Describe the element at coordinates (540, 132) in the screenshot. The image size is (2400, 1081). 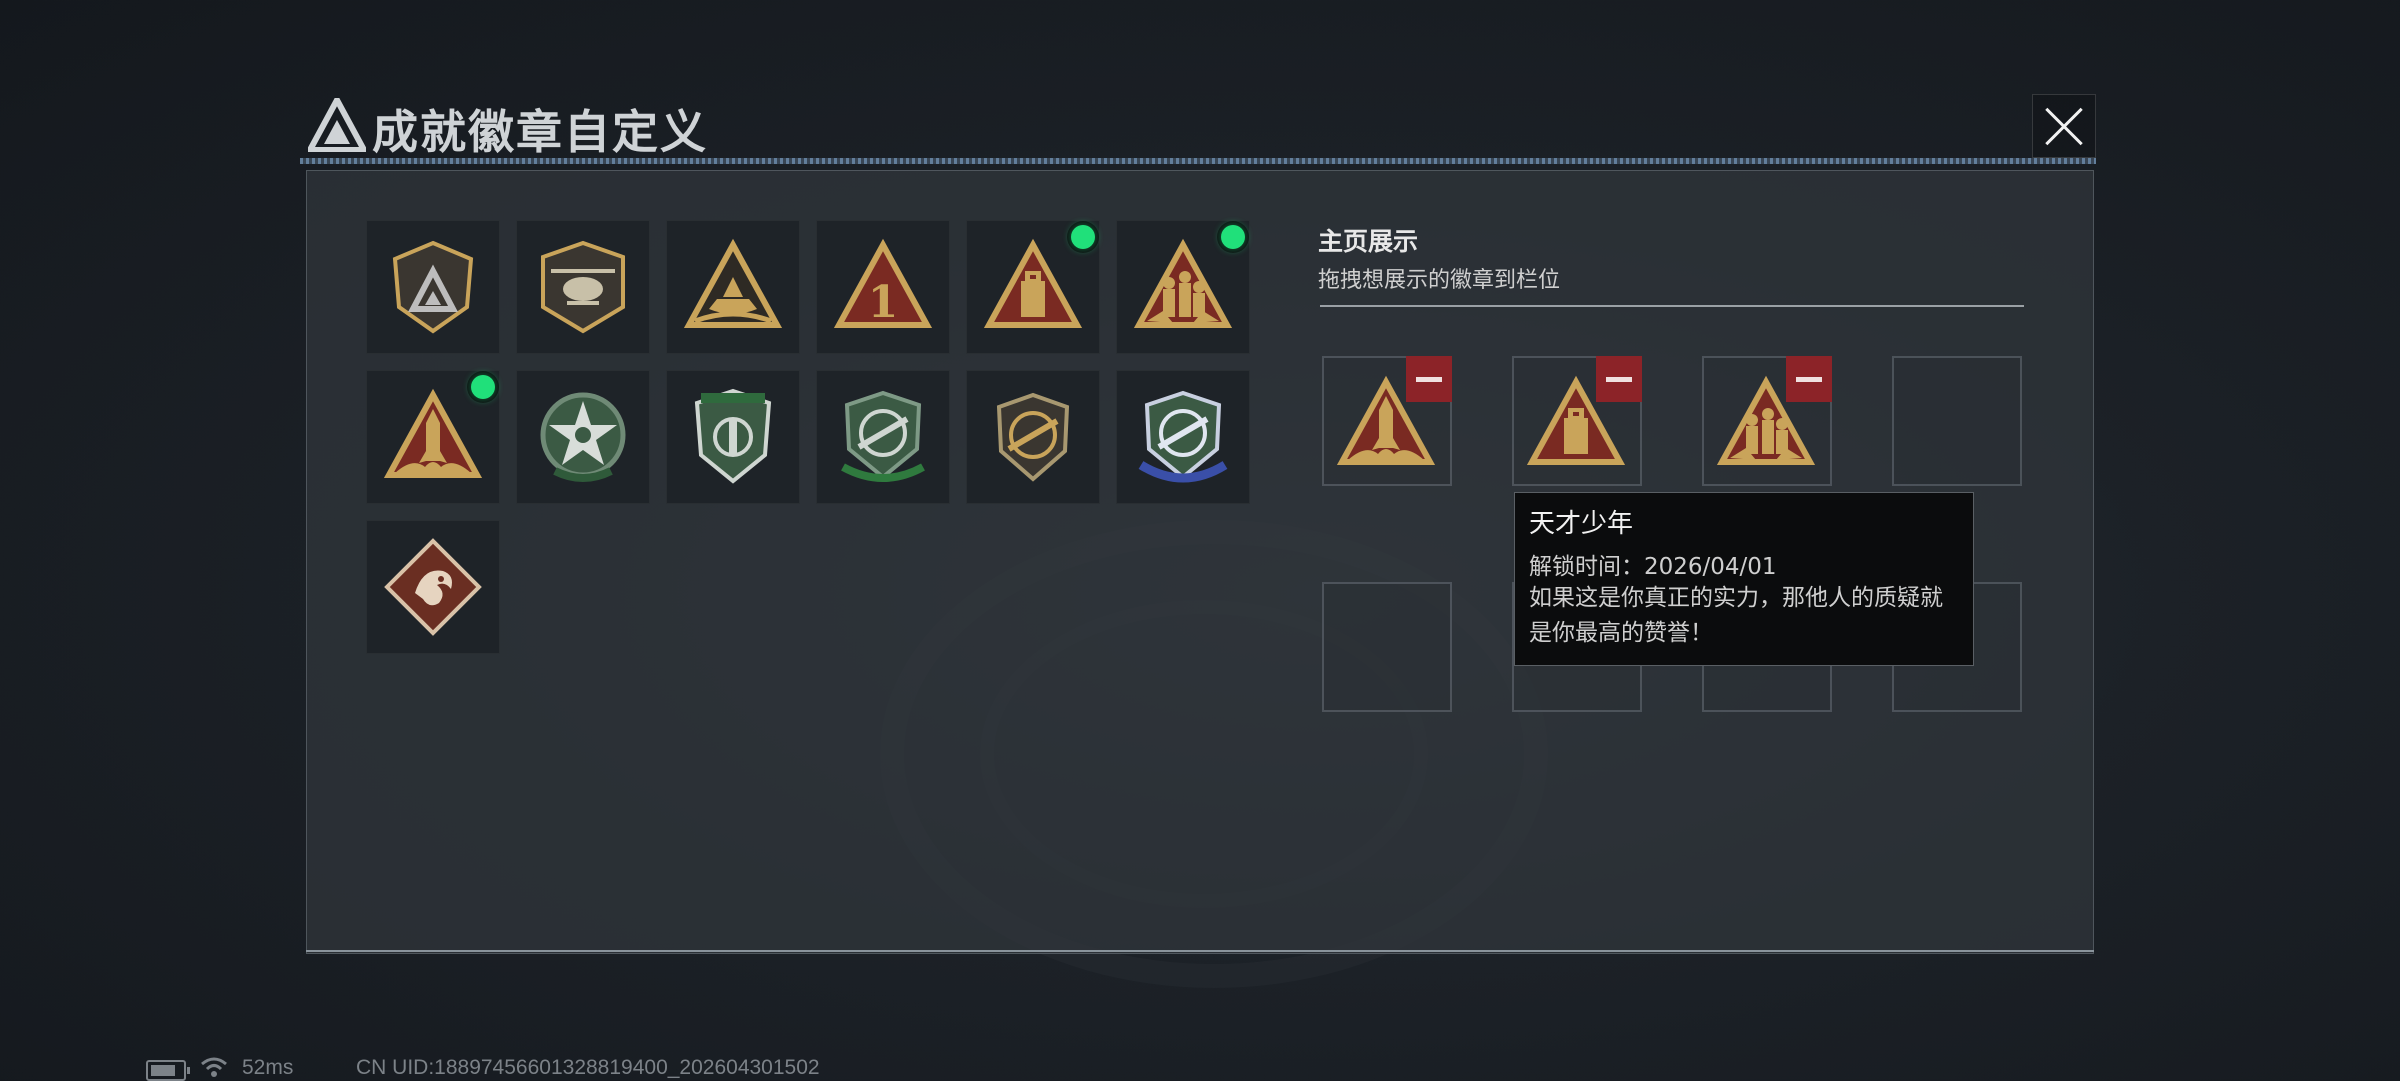
I see `page-title: 成就徽章自定义` at that location.